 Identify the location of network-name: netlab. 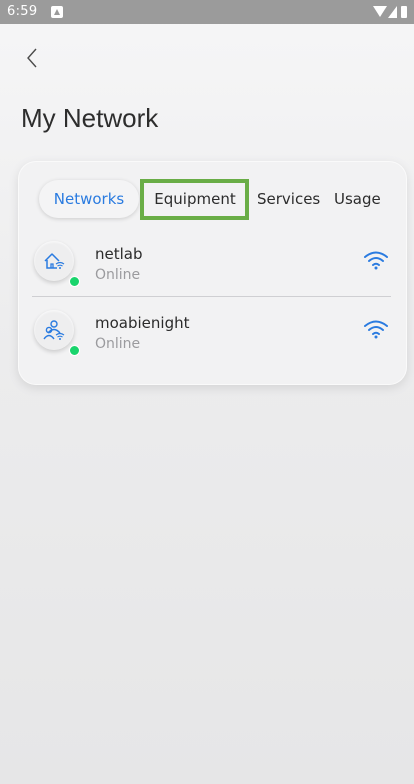
(119, 254).